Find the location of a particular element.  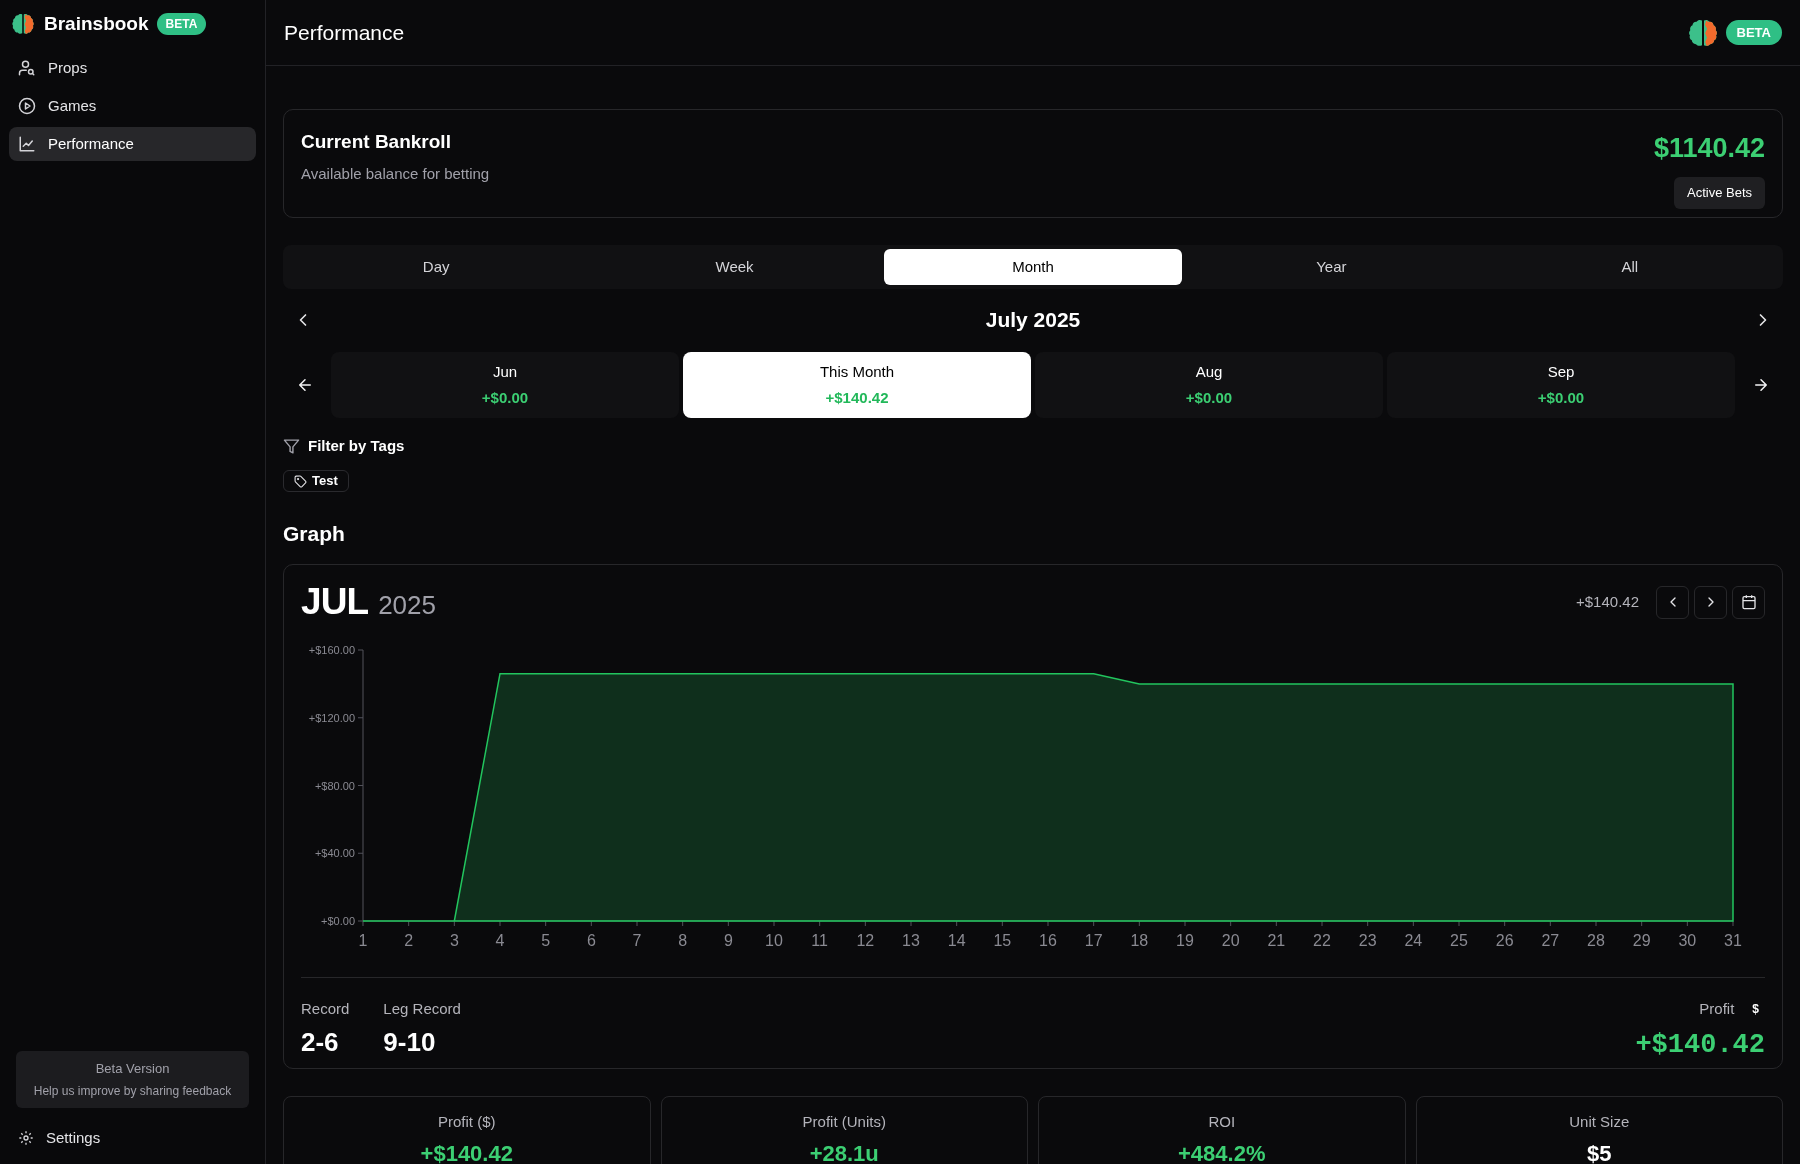

x-axis-label: 6 is located at coordinates (591, 940).